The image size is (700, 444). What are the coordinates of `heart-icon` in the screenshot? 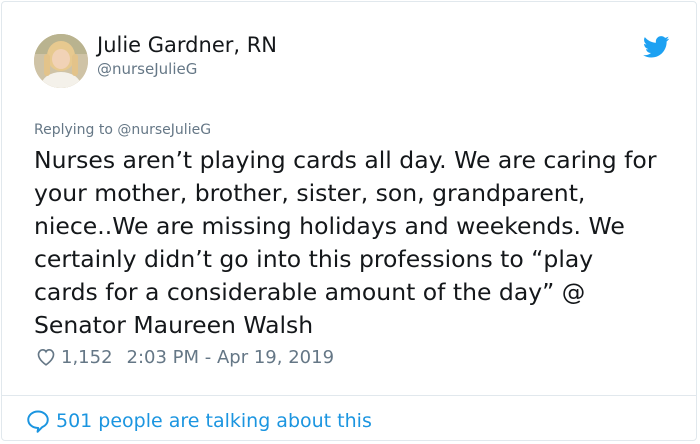 It's located at (46, 357).